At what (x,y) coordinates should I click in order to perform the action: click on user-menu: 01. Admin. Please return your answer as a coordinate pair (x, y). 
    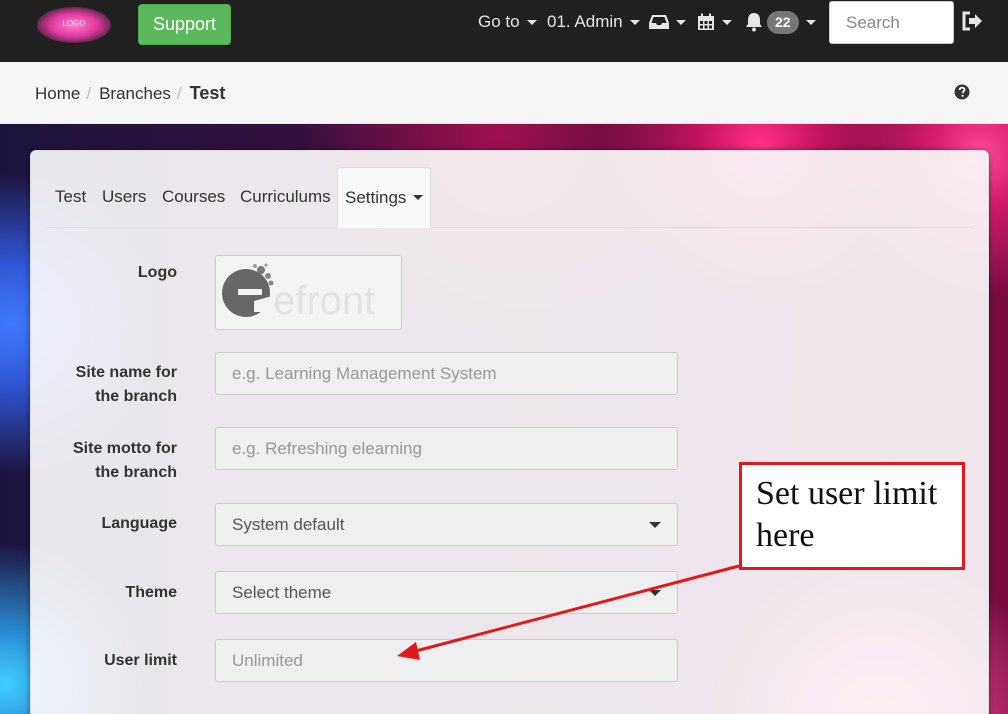
    Looking at the image, I should click on (593, 22).